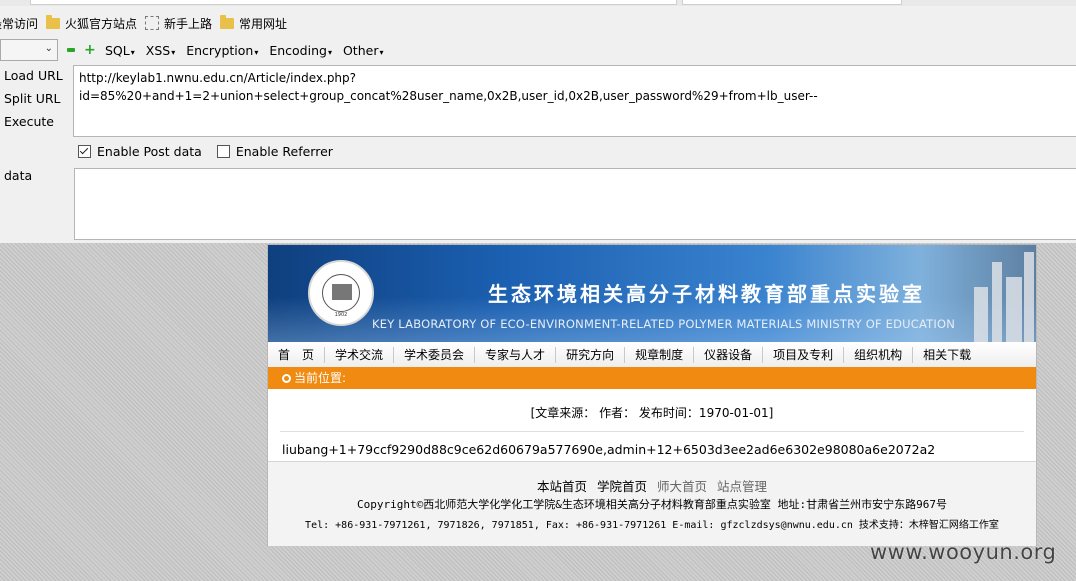  What do you see at coordinates (435, 355) in the screenshot?
I see `nav-academic-committee: 学术委员会` at bounding box center [435, 355].